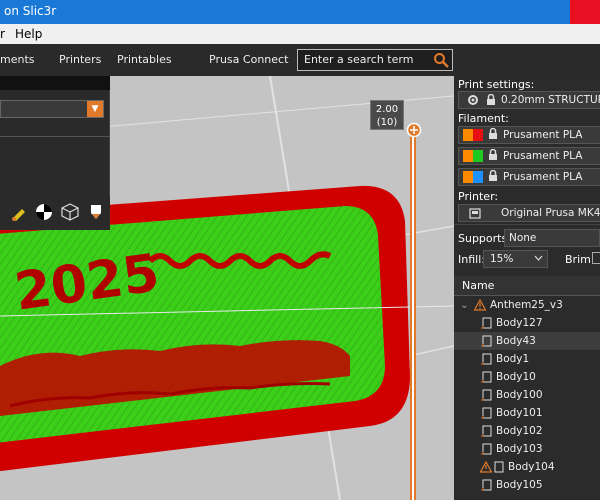 Image resolution: width=600 pixels, height=500 pixels. Describe the element at coordinates (531, 467) in the screenshot. I see `tree-item-label: Body104` at that location.